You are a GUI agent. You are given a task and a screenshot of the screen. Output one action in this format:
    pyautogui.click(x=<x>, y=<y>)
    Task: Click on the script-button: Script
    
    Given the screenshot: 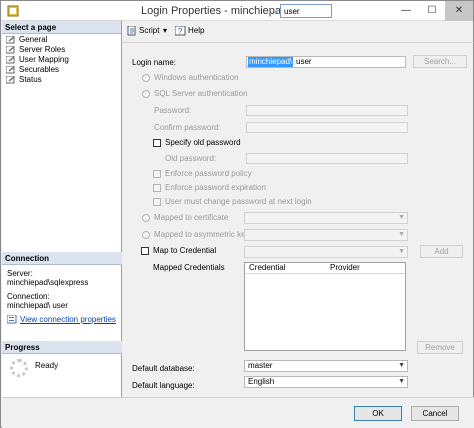 What is the action you would take?
    pyautogui.click(x=143, y=31)
    